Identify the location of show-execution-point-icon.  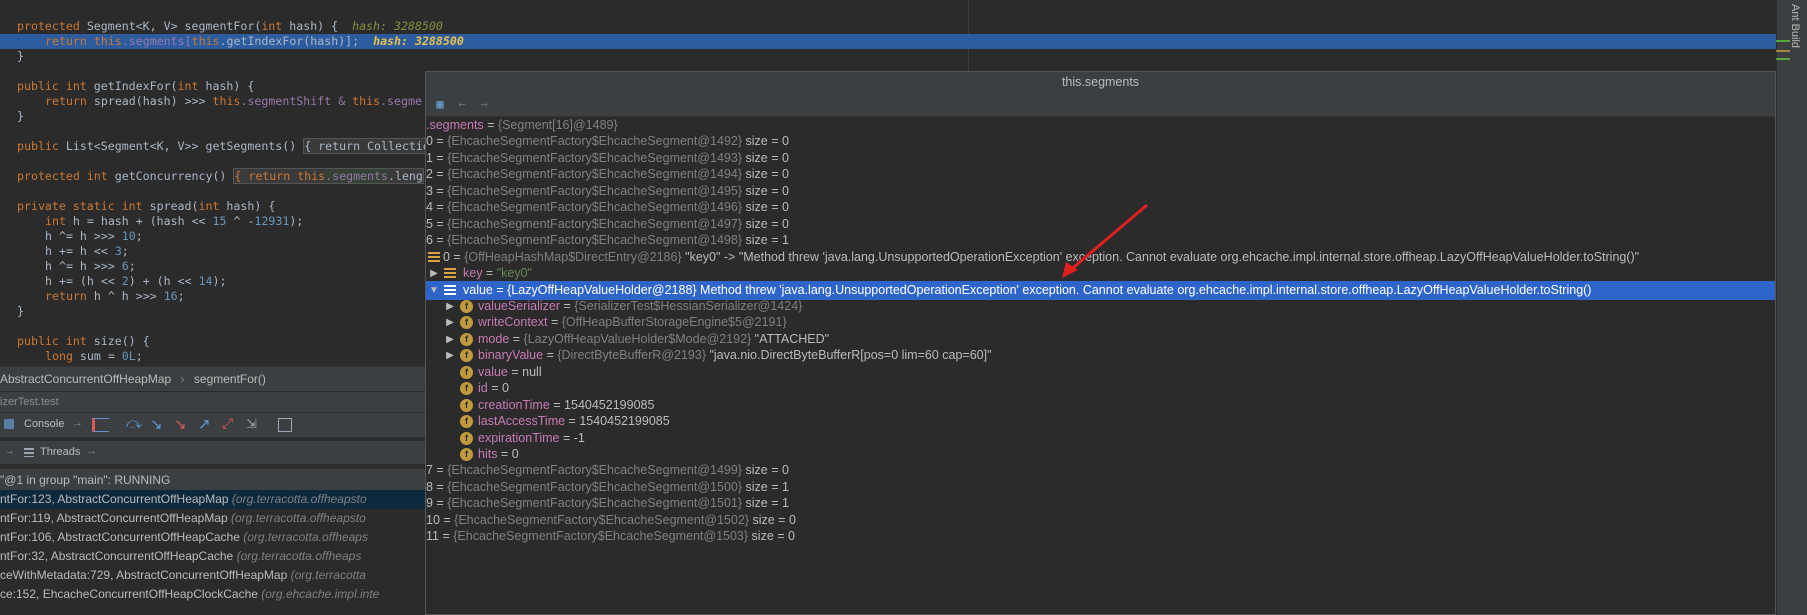
(100, 425).